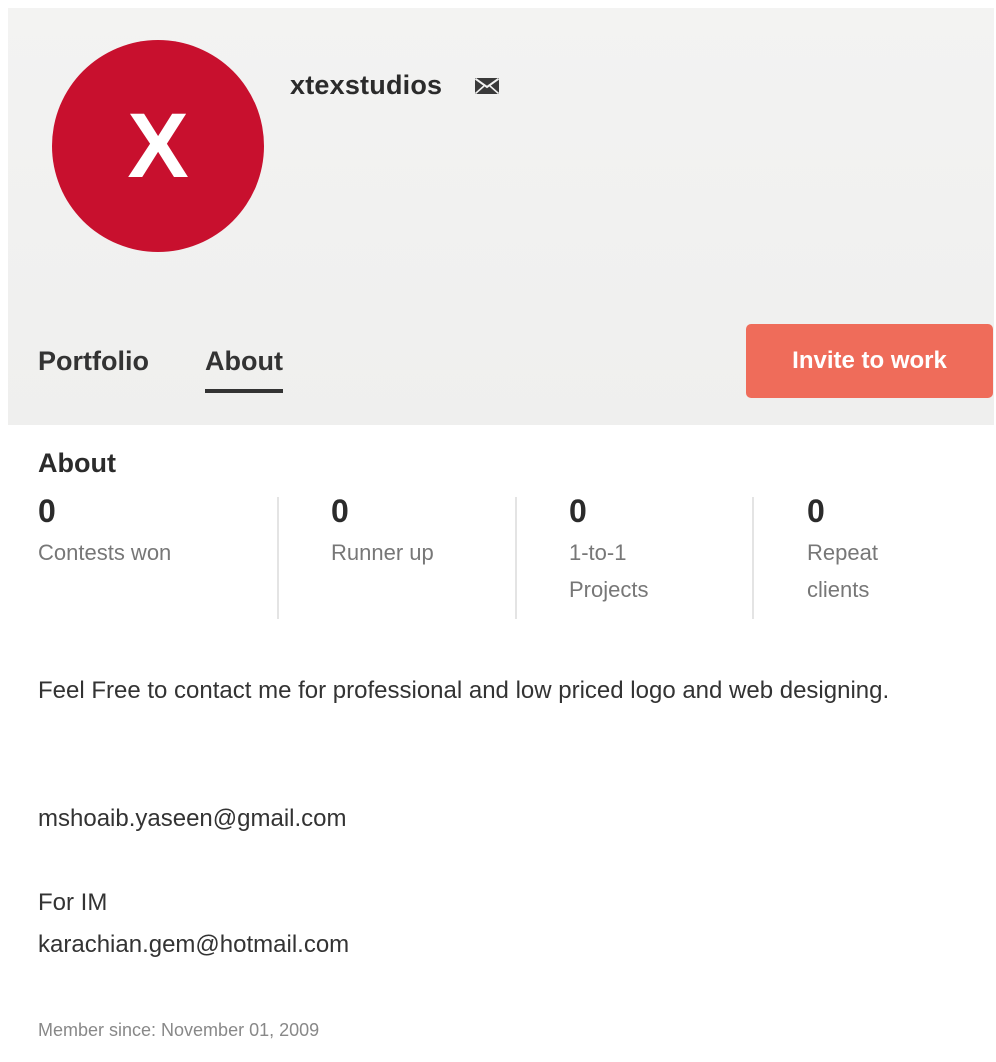  What do you see at coordinates (160, 369) in the screenshot?
I see `profile-tabs: Portfolio About` at bounding box center [160, 369].